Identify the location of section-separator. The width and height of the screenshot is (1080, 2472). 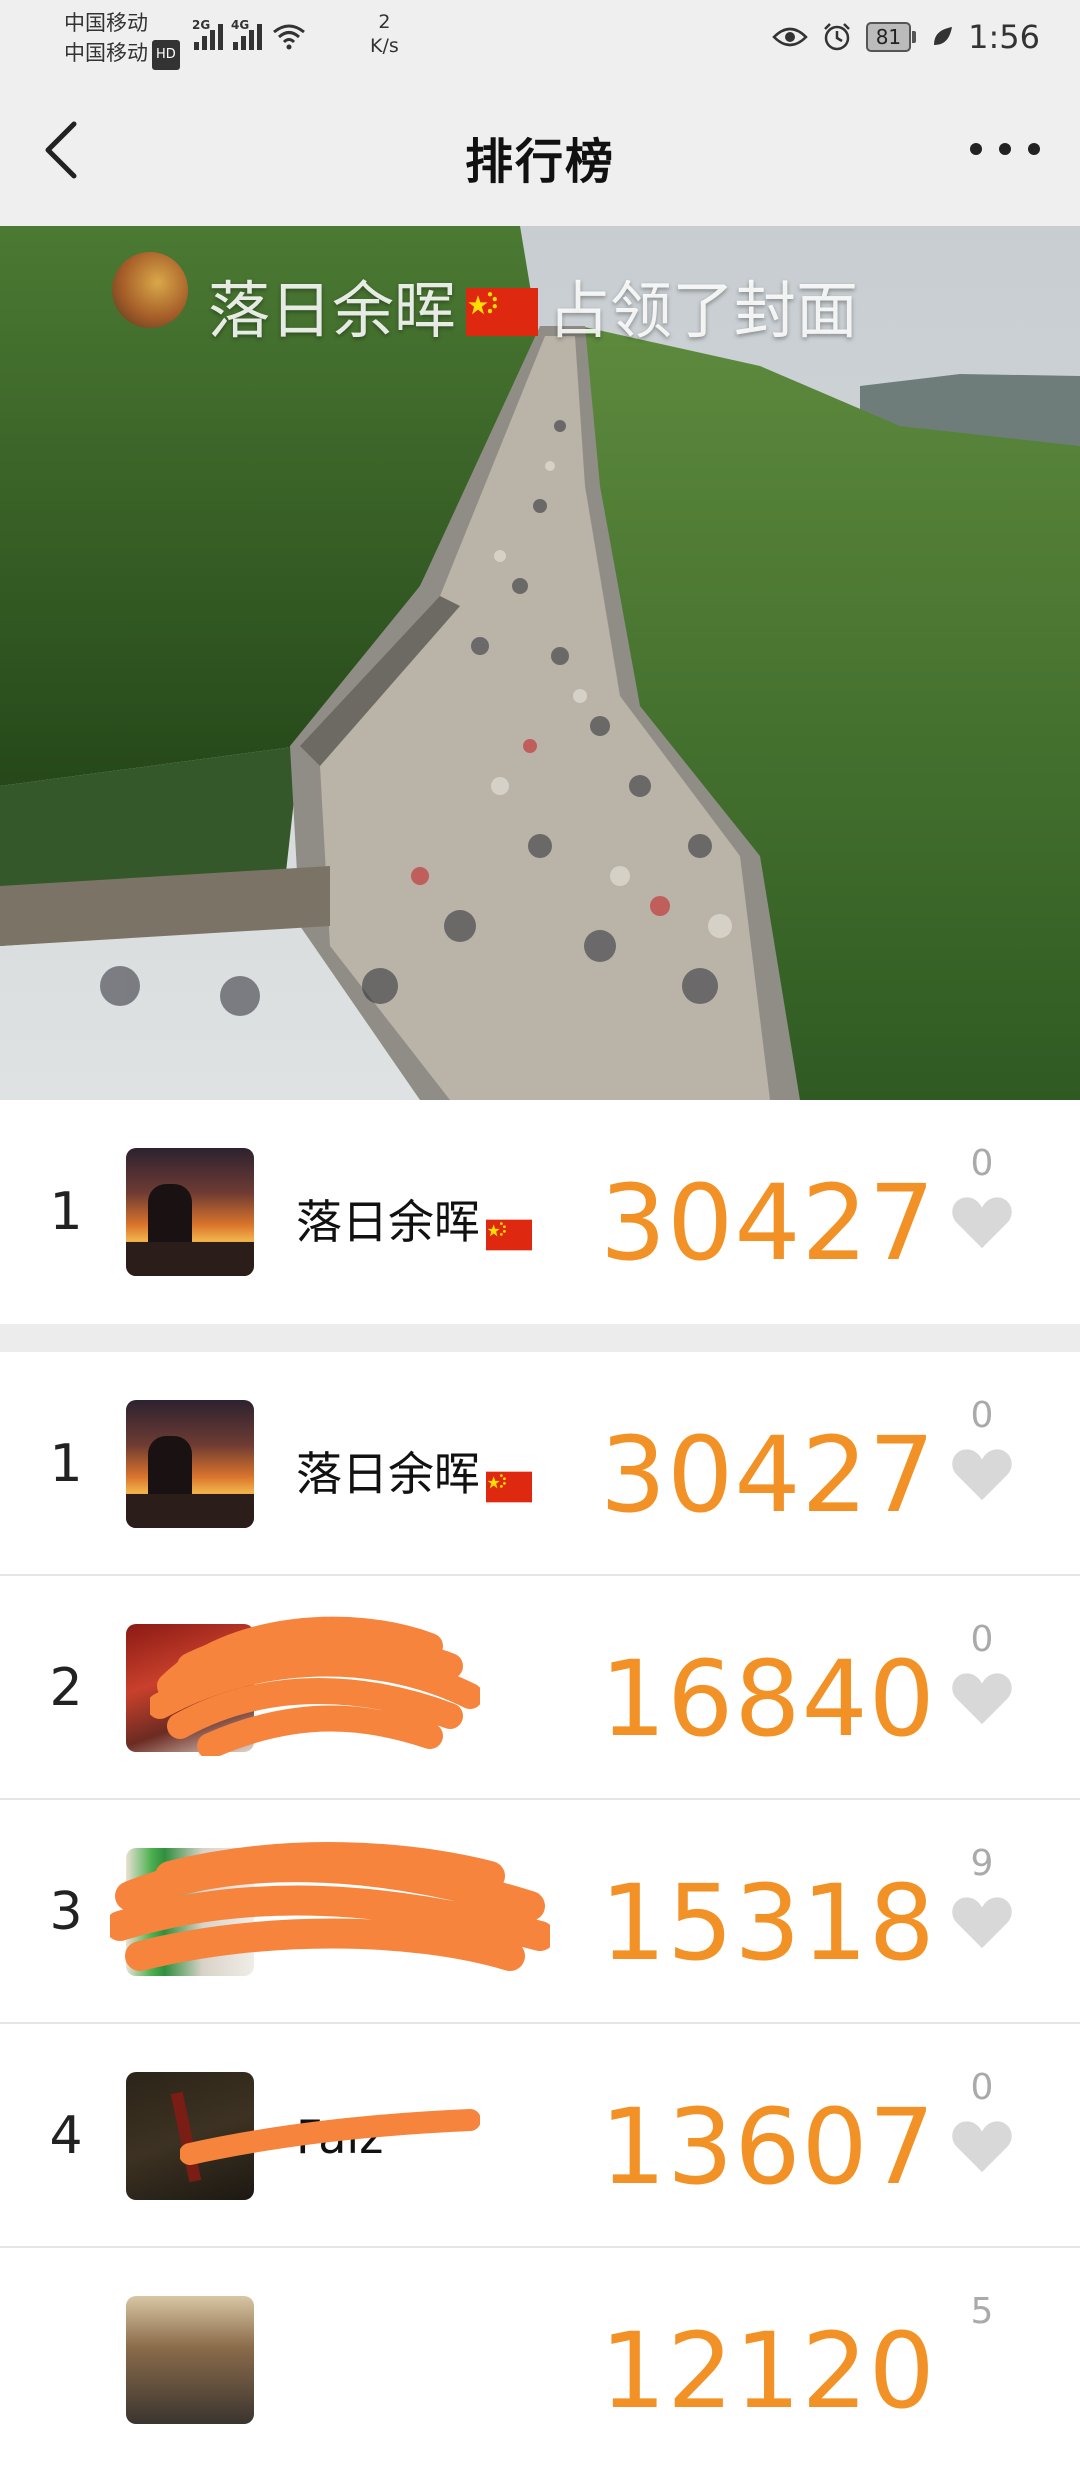
(540, 1338).